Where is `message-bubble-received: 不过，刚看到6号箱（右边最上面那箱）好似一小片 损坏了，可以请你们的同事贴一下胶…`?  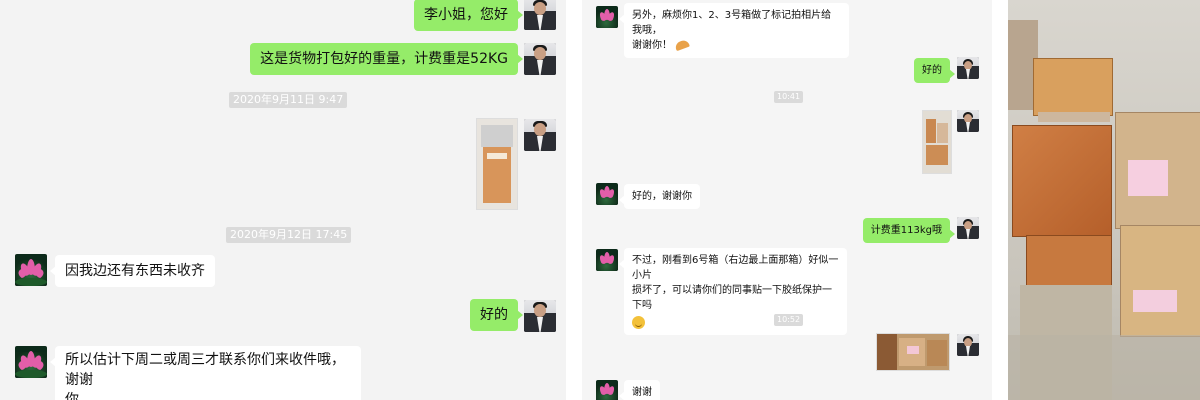 message-bubble-received: 不过，刚看到6号箱（右边最上面那箱）好似一小片 损坏了，可以请你们的同事贴一下胶… is located at coordinates (733, 291).